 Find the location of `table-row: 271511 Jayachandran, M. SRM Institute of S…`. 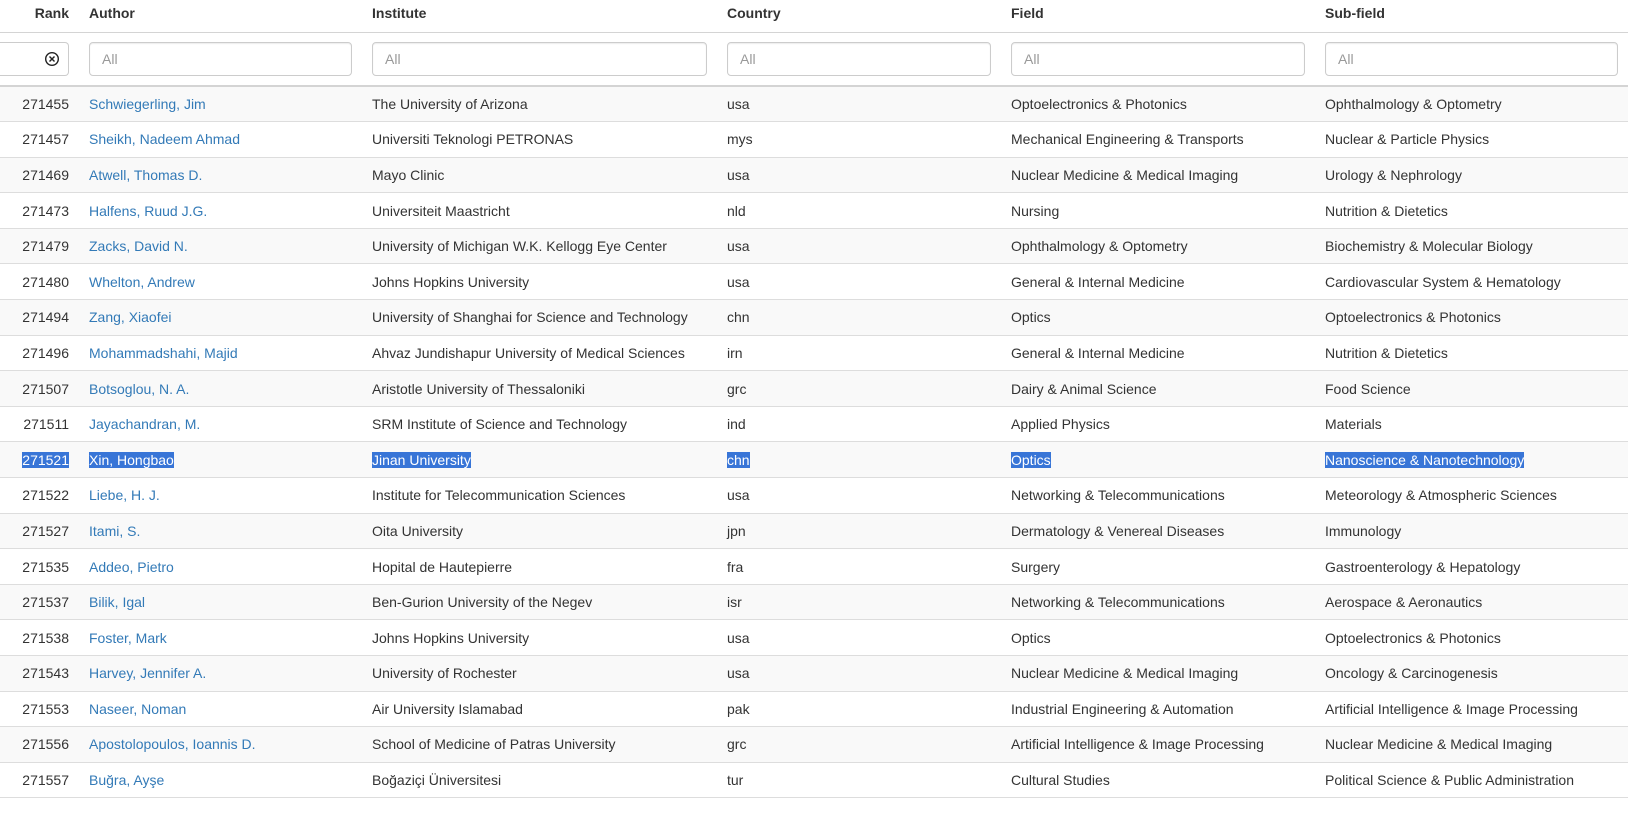

table-row: 271511 Jayachandran, M. SRM Institute of S… is located at coordinates (814, 424).